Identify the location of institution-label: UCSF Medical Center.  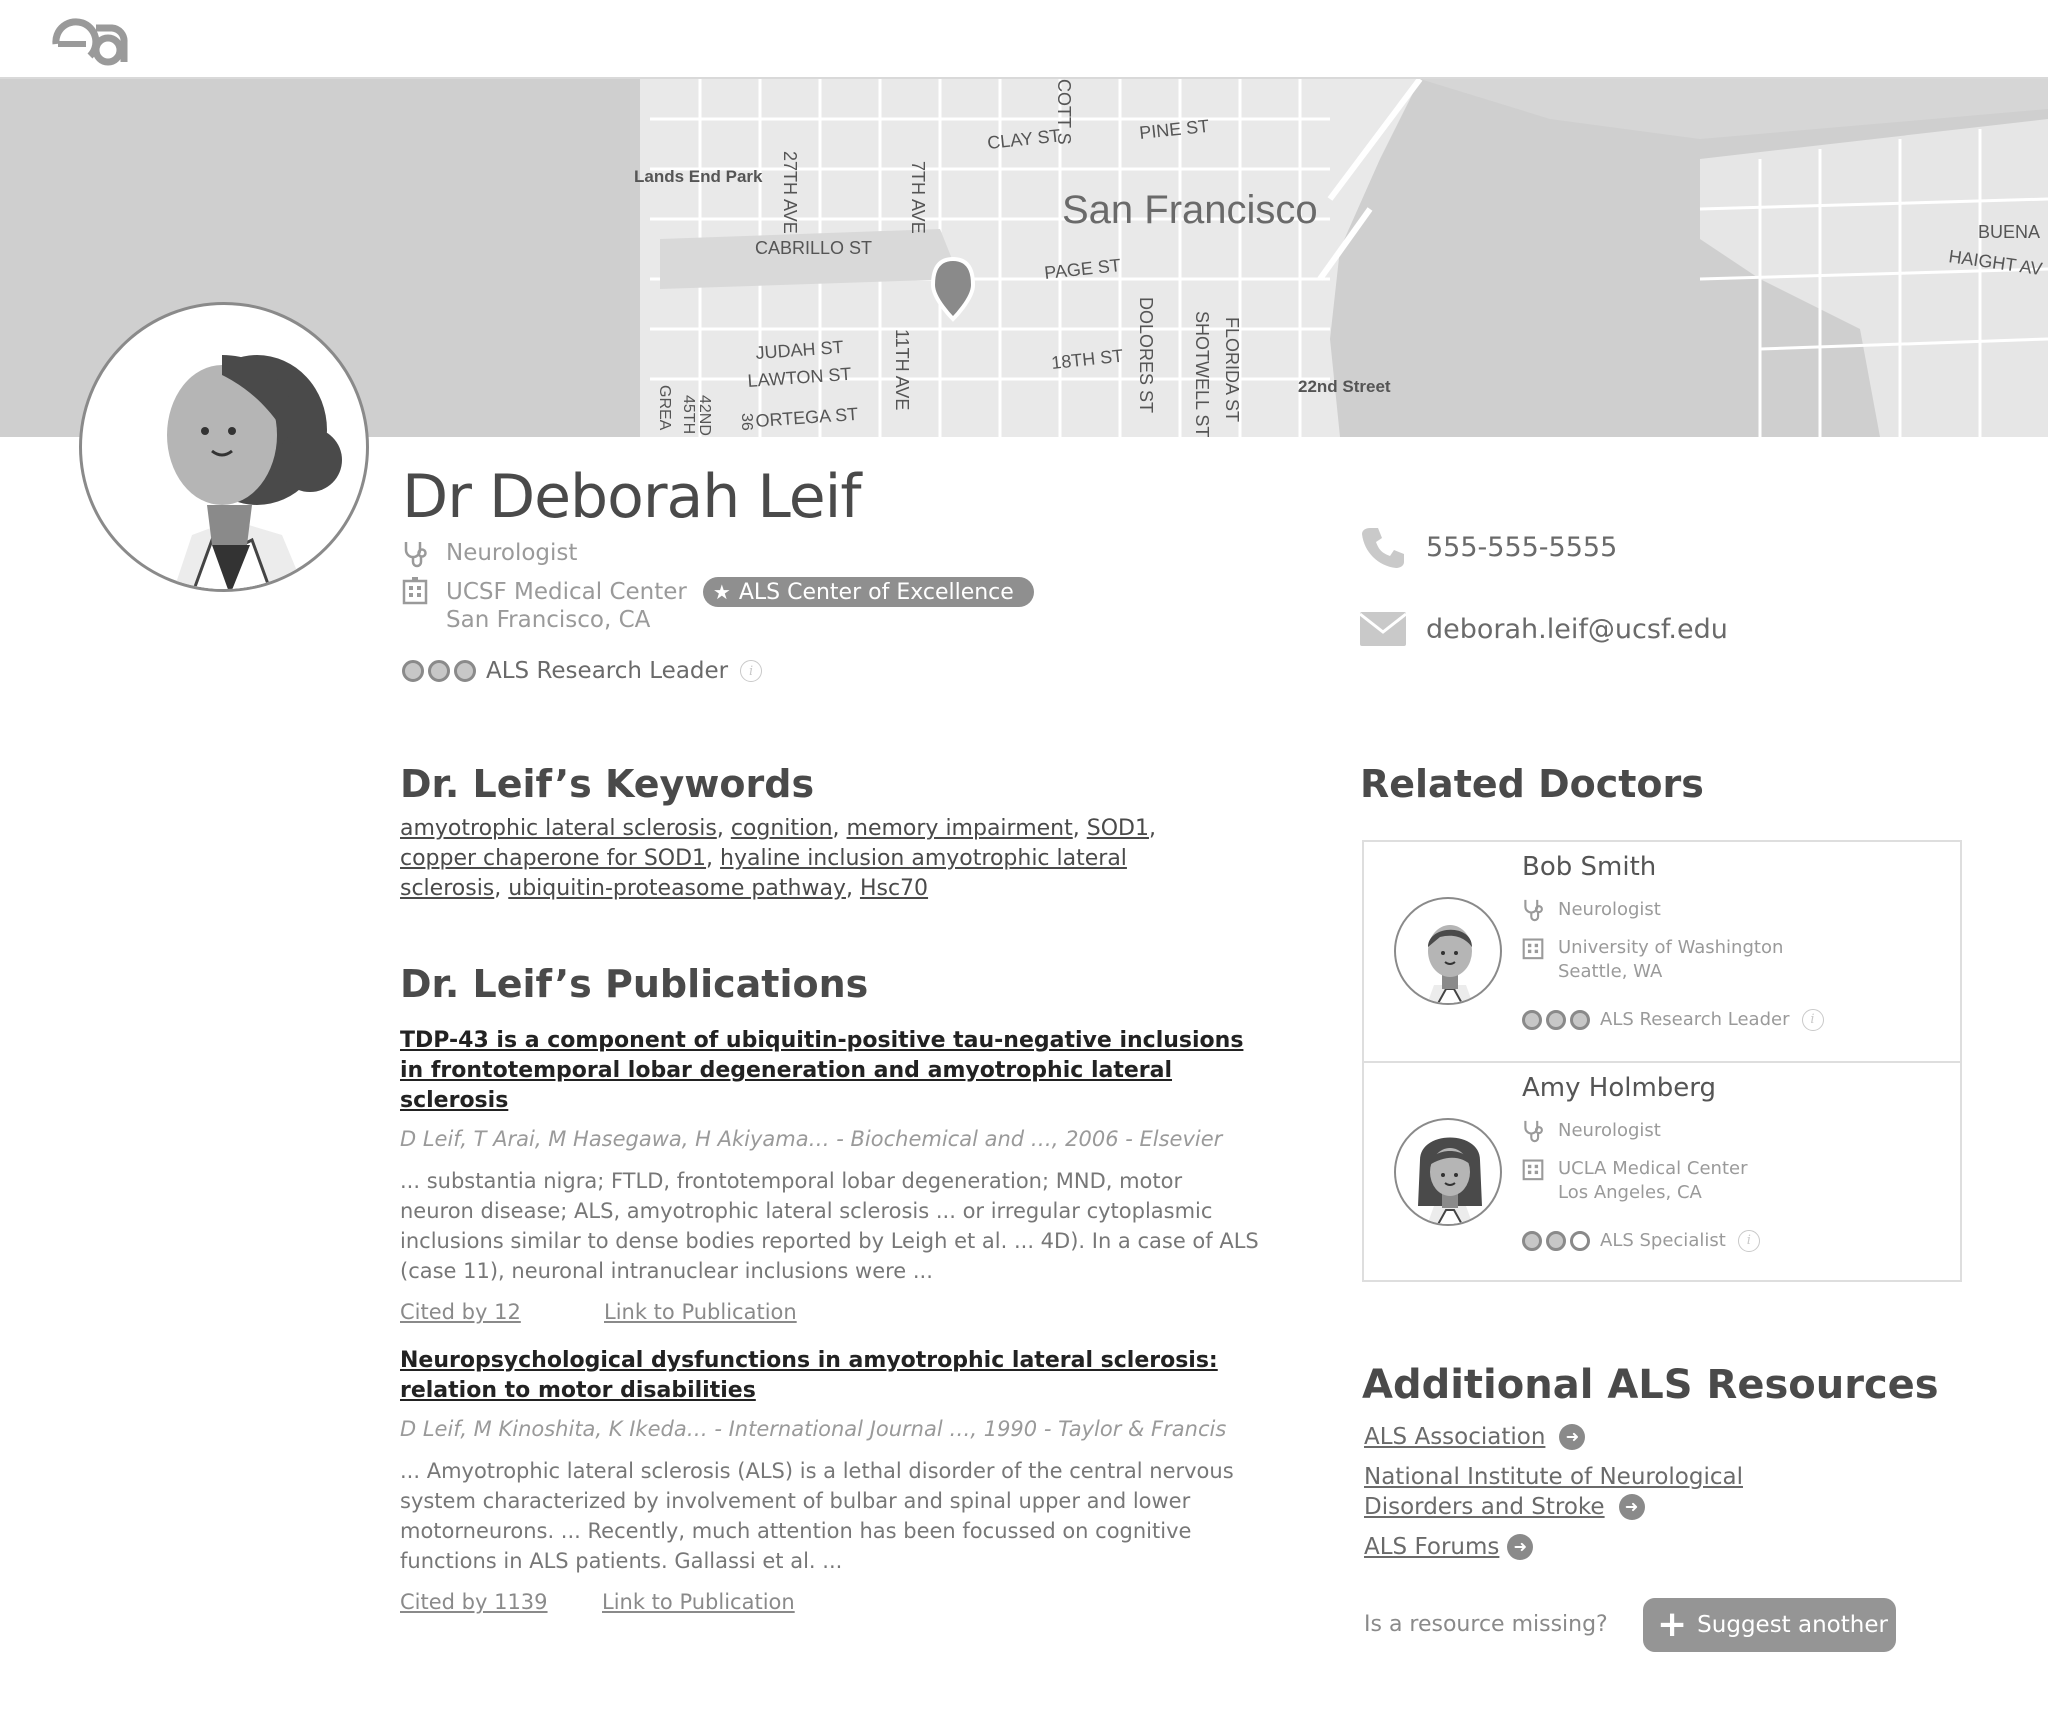
(566, 591).